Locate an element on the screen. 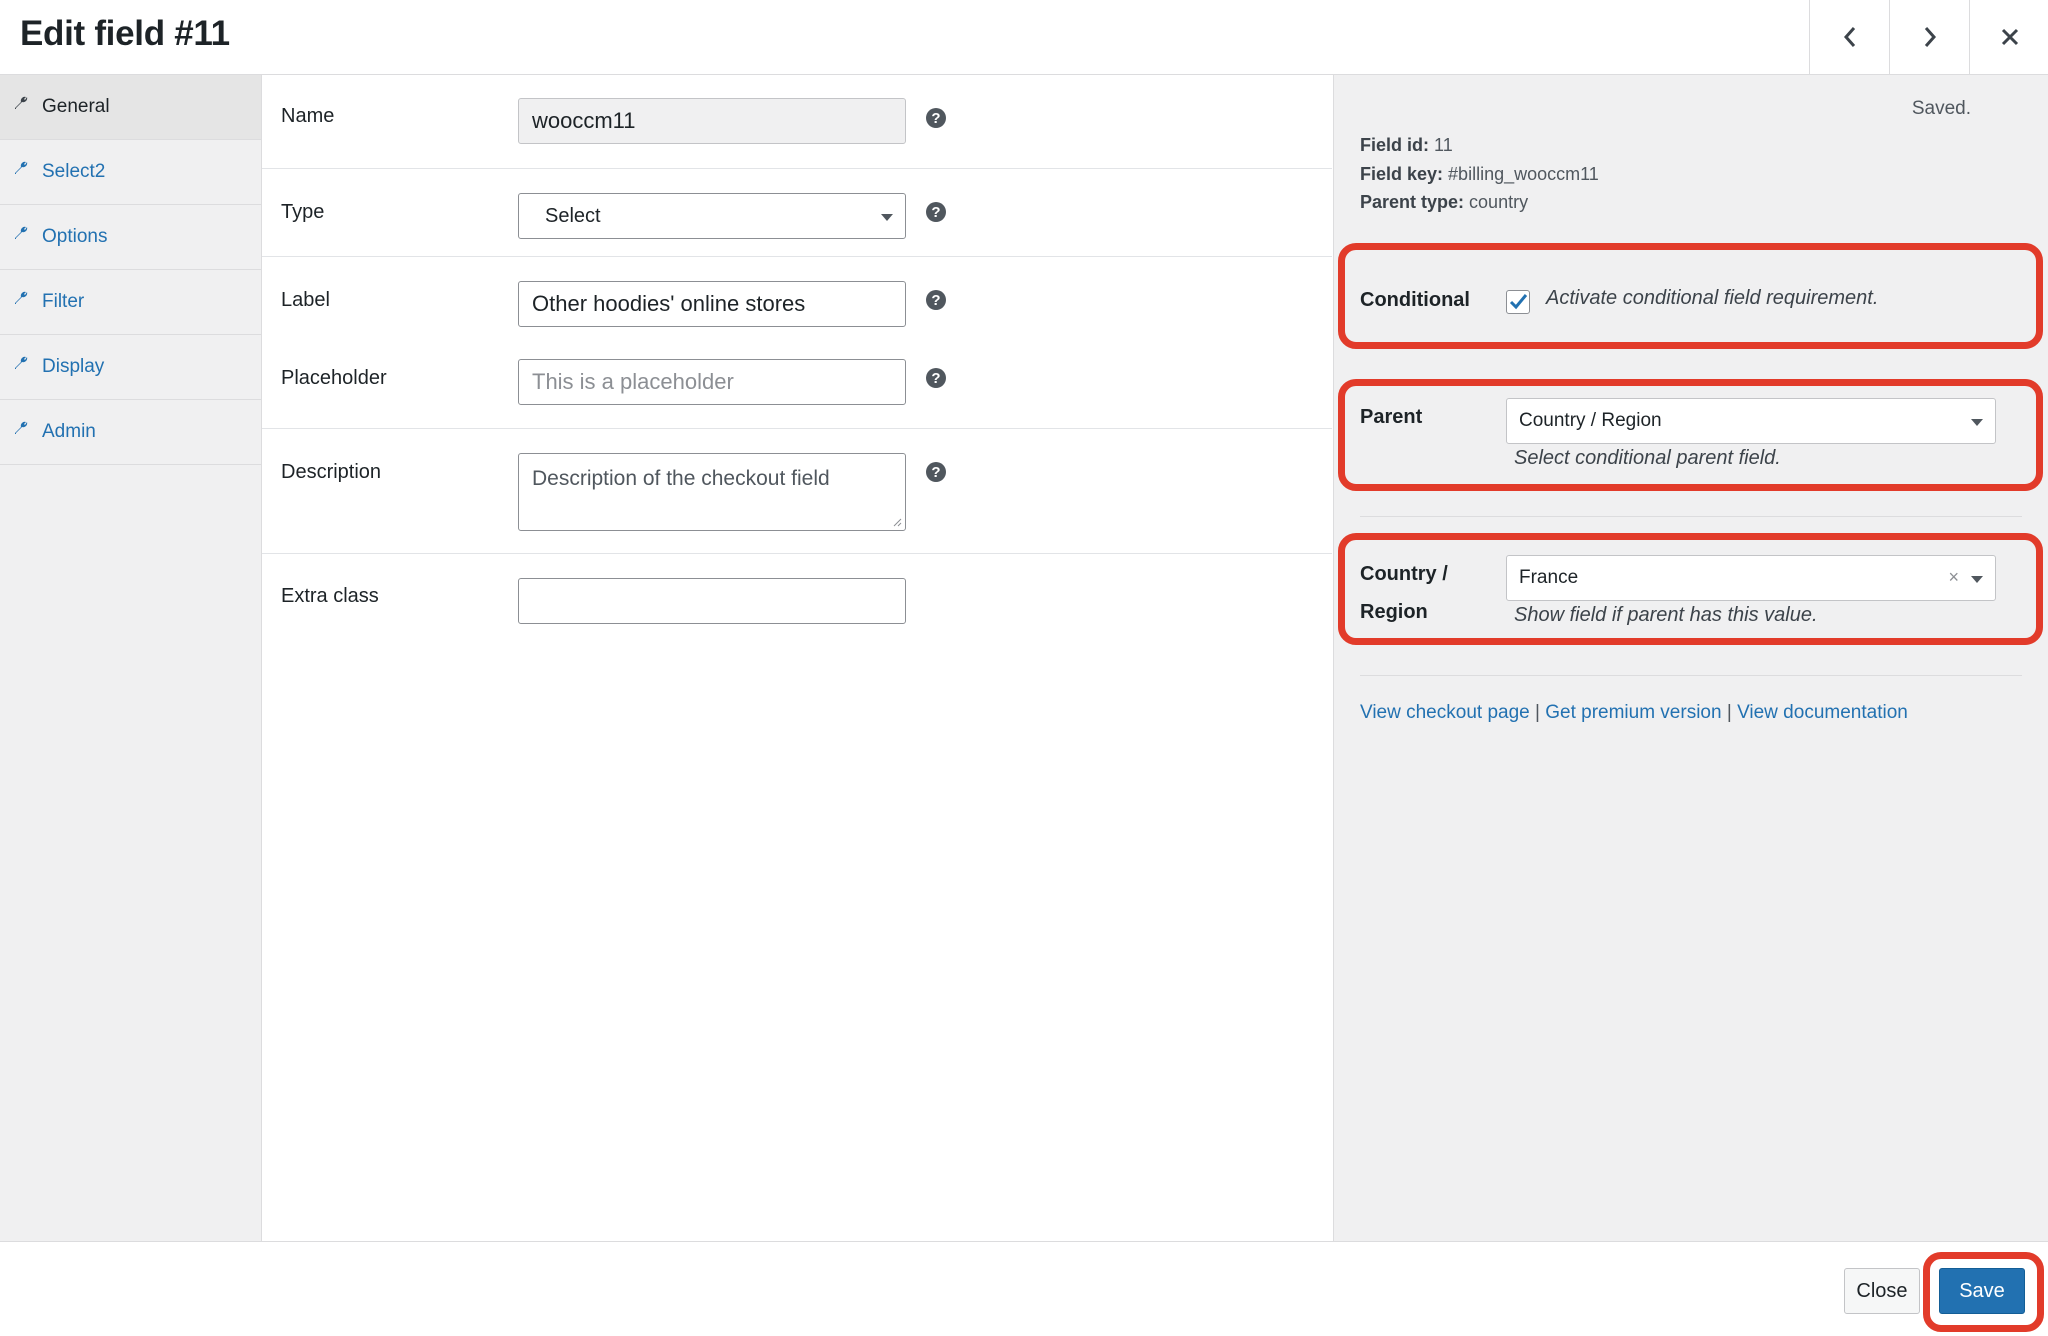 This screenshot has height=1336, width=2048. sidebar-item-display: Display is located at coordinates (130, 367).